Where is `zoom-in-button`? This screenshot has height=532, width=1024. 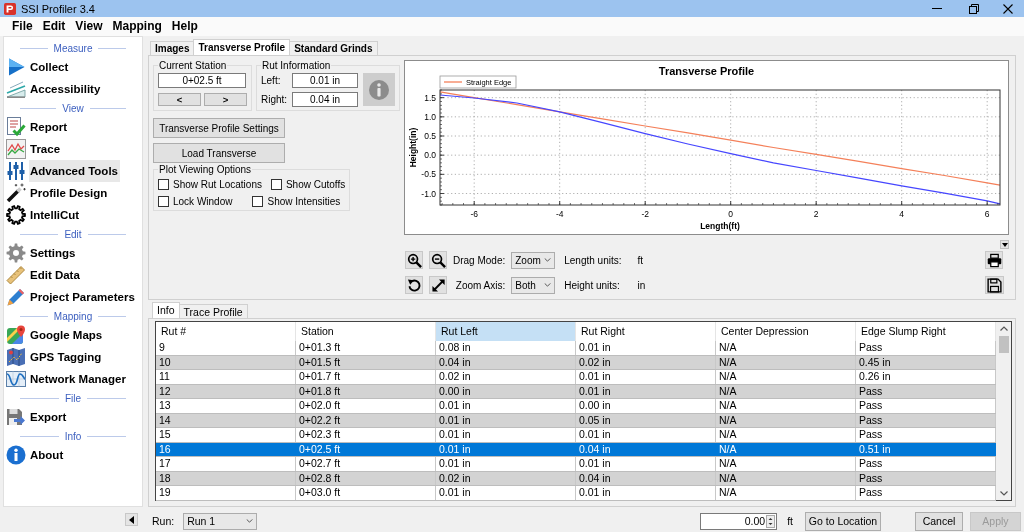 zoom-in-button is located at coordinates (414, 260).